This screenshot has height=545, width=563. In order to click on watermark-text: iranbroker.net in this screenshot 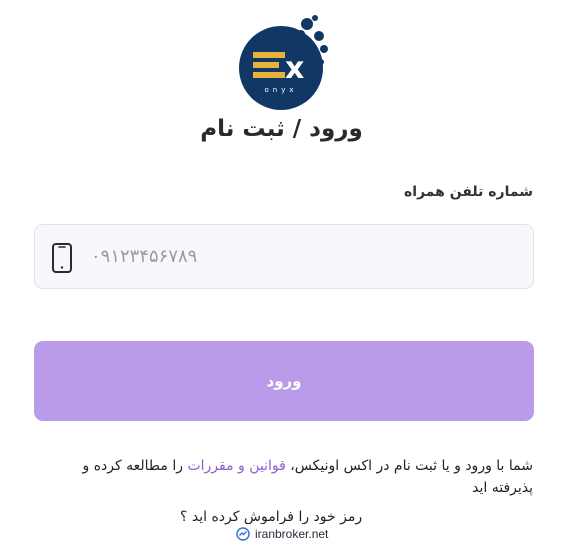, I will do `click(292, 534)`.